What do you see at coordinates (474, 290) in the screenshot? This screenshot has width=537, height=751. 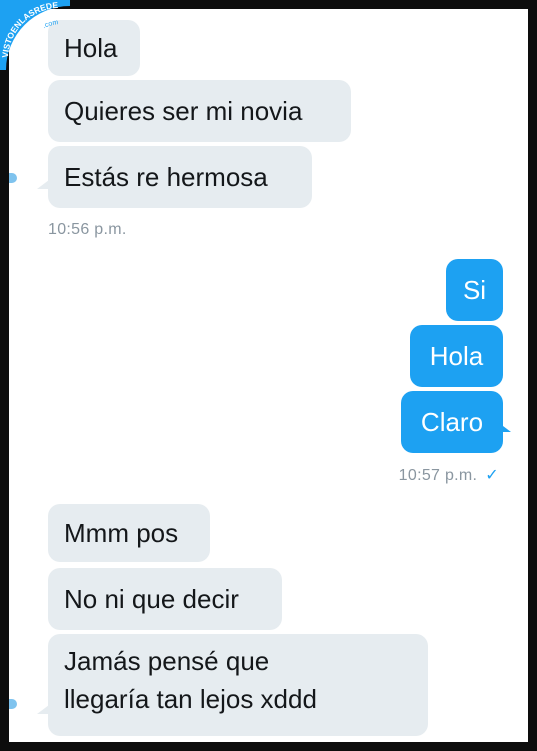 I see `outgoing-message: Si` at bounding box center [474, 290].